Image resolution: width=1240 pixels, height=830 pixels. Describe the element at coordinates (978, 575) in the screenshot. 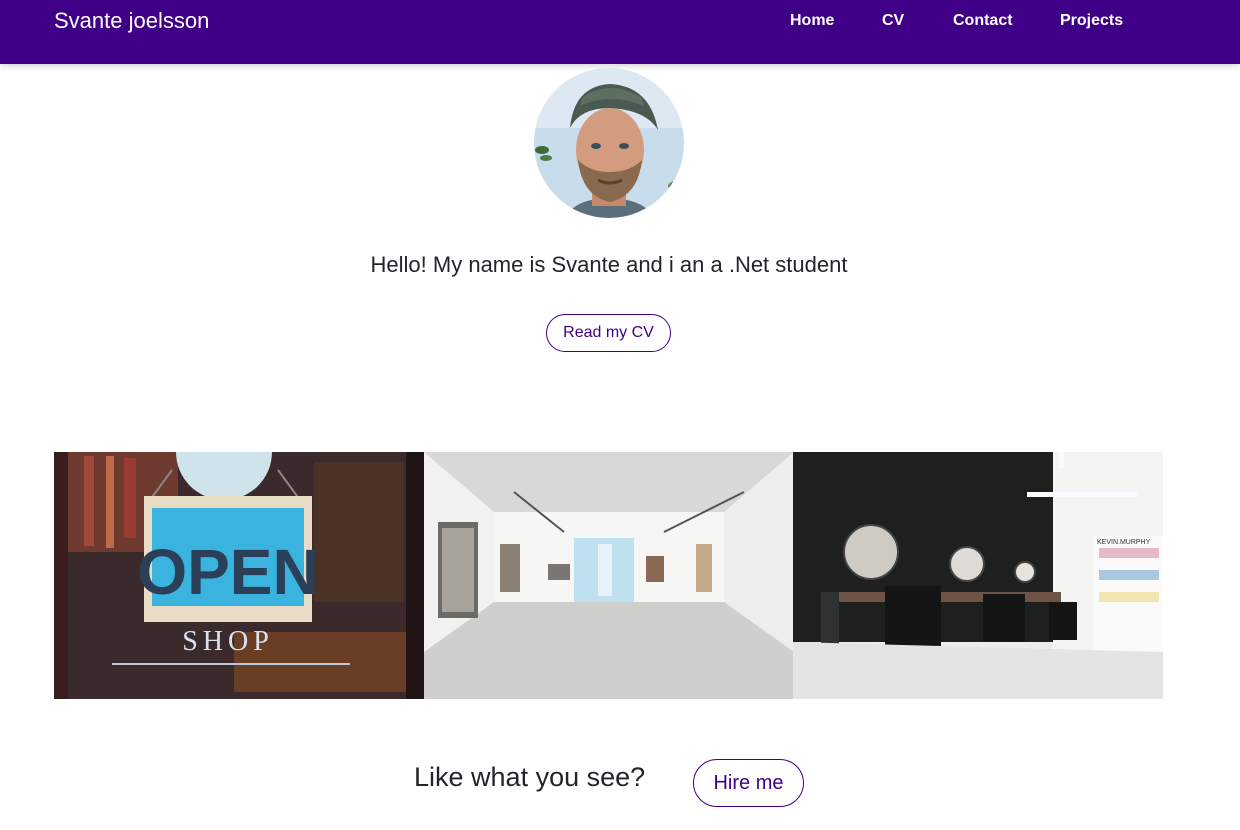

I see `hair-salon-interior-photo: KEVIN.MURPHY` at that location.